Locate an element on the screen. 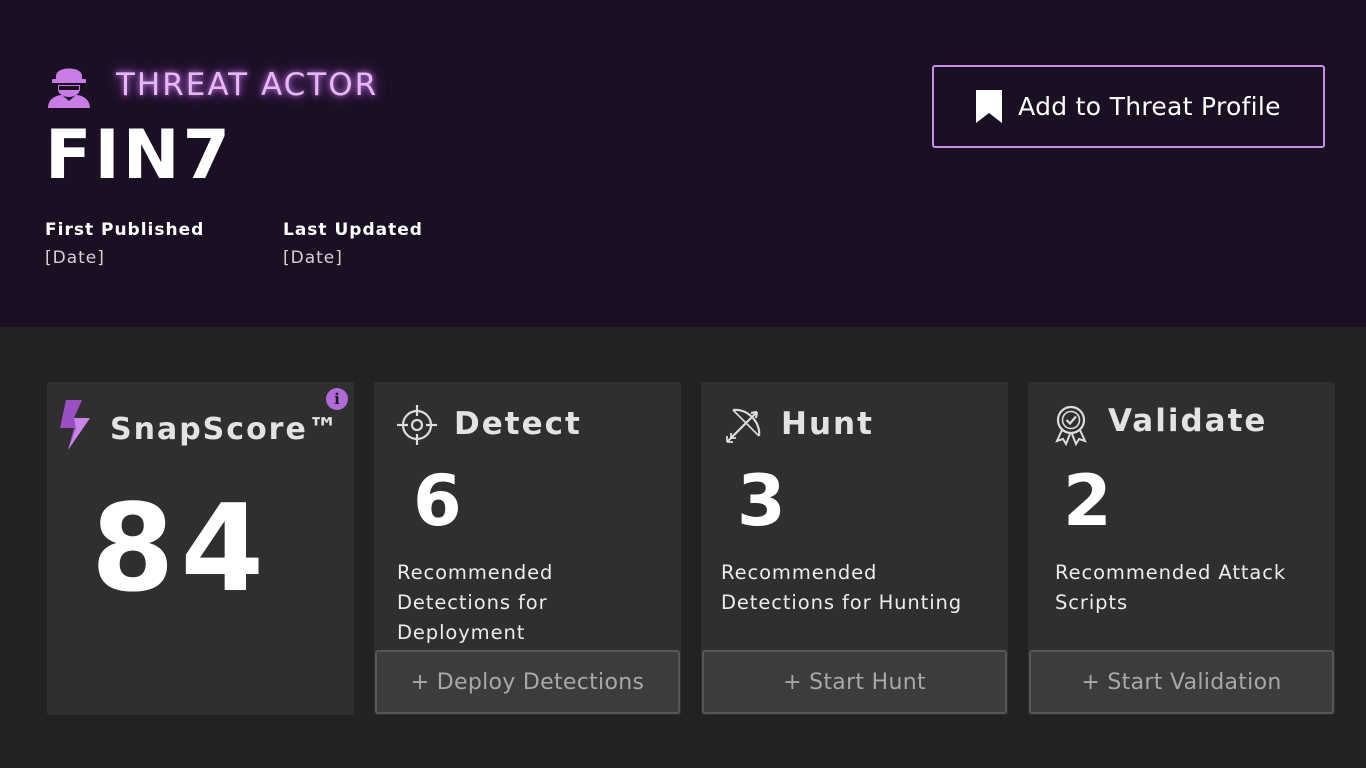  info-icon: i is located at coordinates (337, 399).